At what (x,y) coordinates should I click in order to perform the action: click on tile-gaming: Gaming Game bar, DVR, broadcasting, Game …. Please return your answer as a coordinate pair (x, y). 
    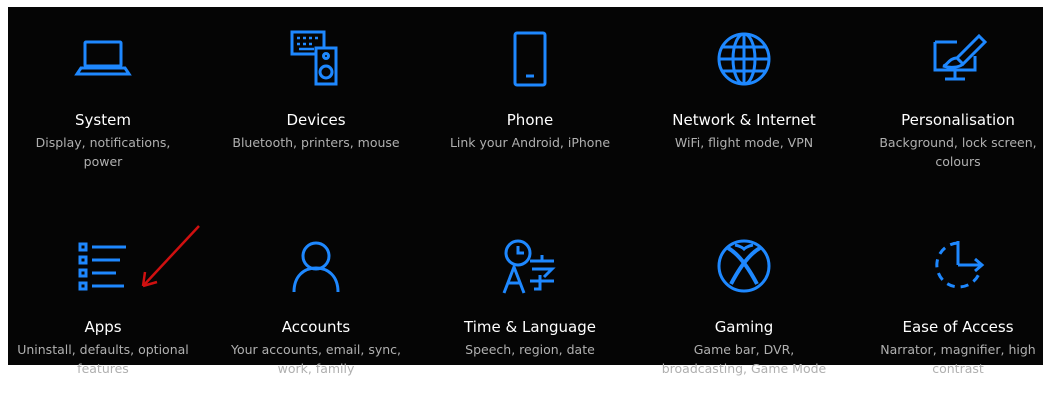
    Looking at the image, I should click on (744, 321).